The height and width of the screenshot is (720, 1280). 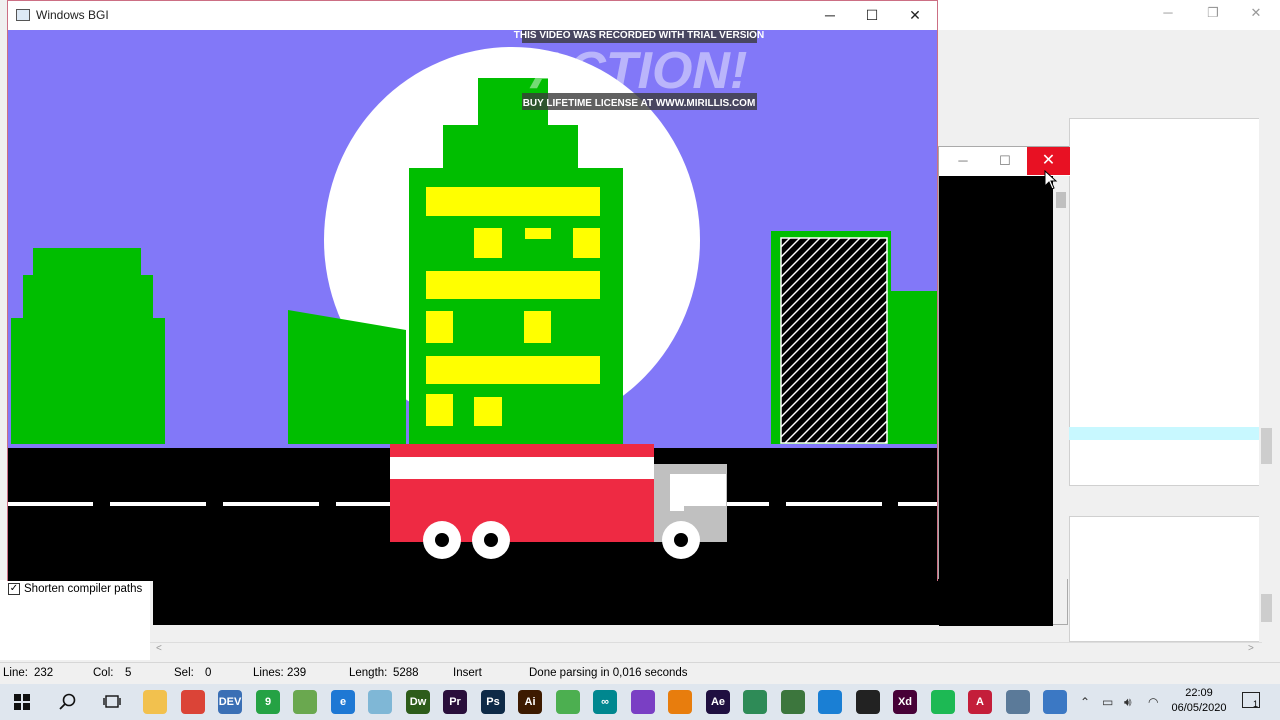 What do you see at coordinates (1251, 648) in the screenshot?
I see `scroll-right-icon: >` at bounding box center [1251, 648].